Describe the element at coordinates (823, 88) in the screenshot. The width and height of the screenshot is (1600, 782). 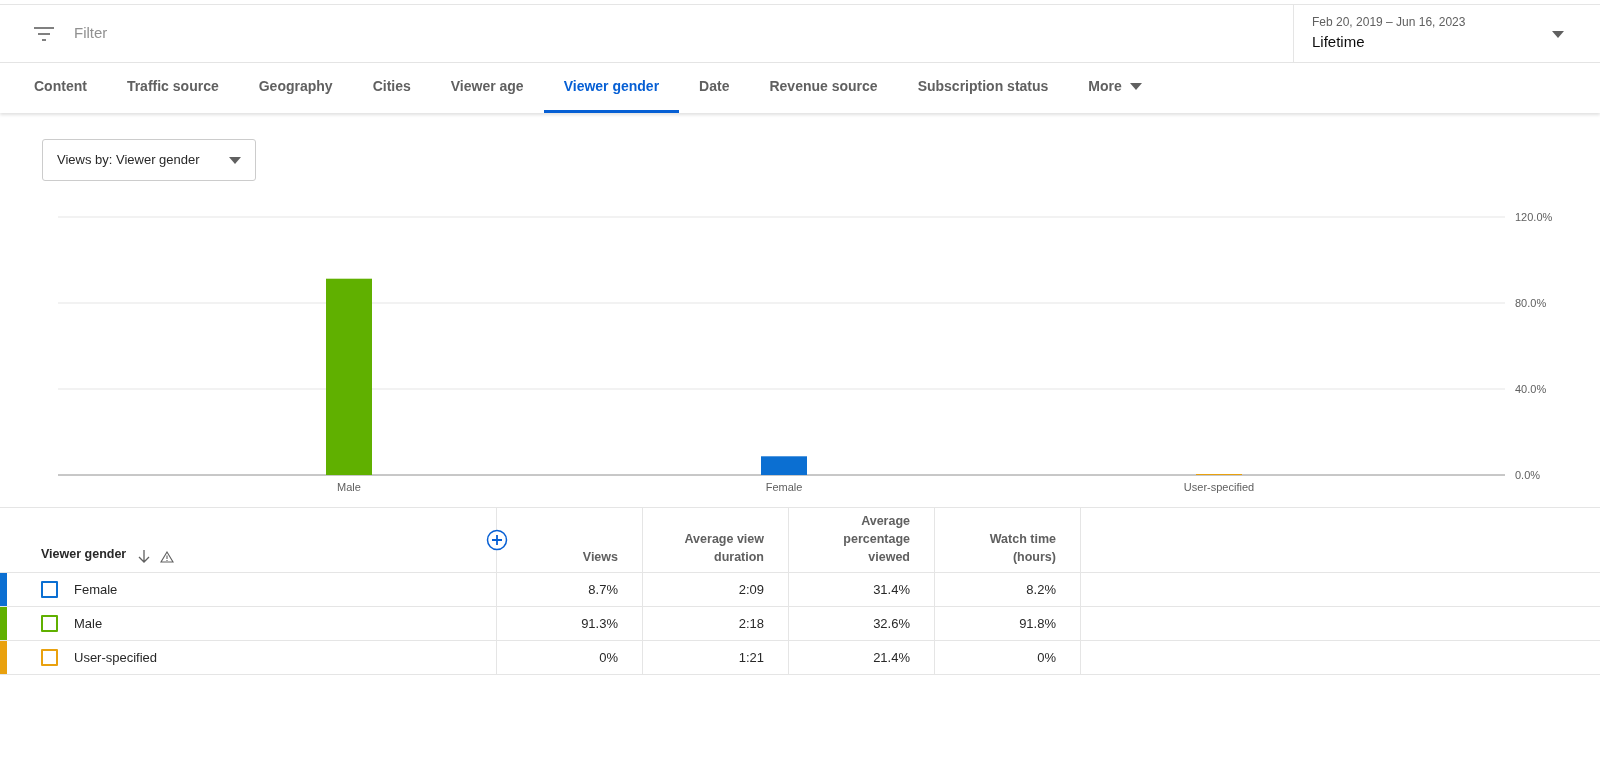
I see `tab: Revenue source` at that location.